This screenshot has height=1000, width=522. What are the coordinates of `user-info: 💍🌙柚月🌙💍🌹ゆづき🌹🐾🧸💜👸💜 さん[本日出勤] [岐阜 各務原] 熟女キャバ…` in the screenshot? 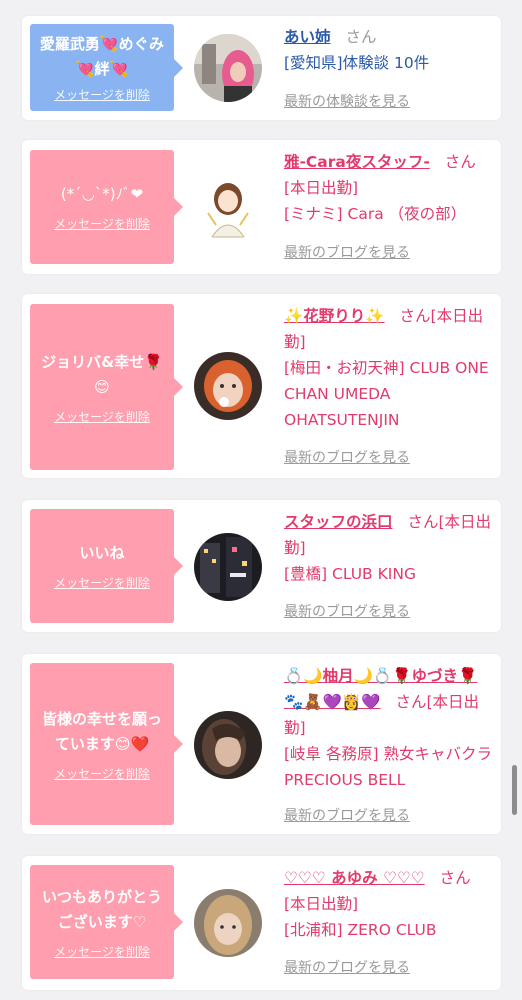 It's located at (388, 728).